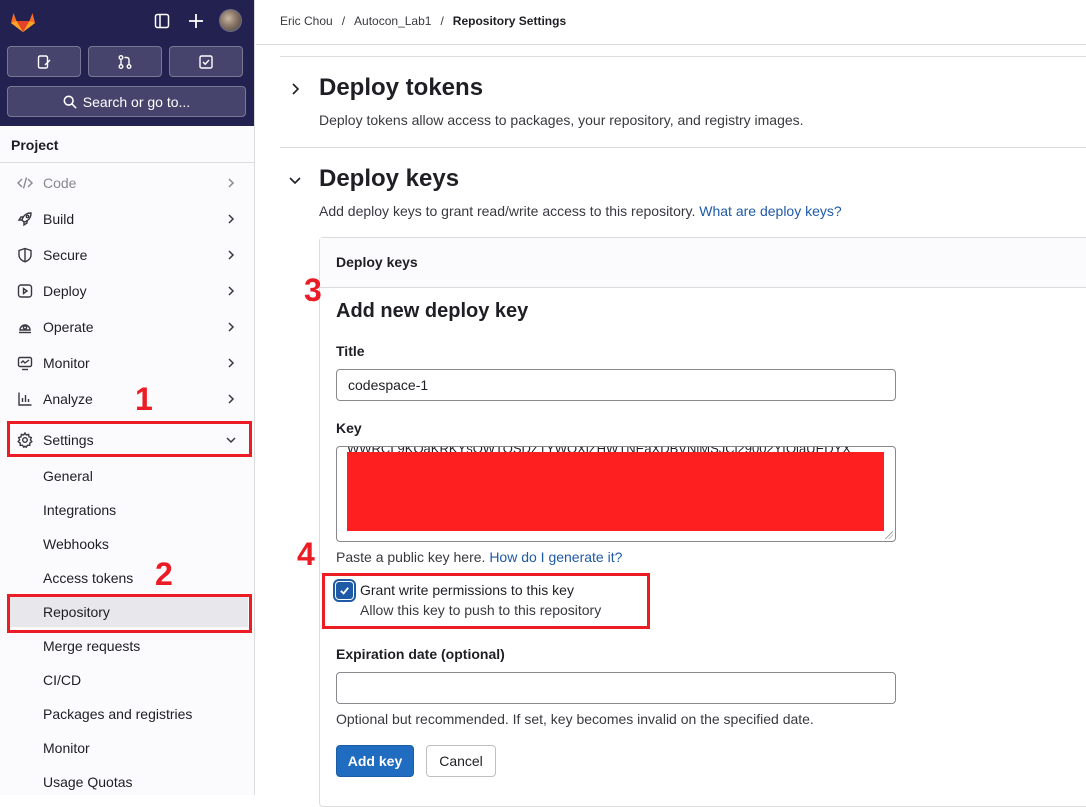 This screenshot has height=807, width=1086. Describe the element at coordinates (770, 211) in the screenshot. I see `what-are-deploy-keys-link: What are deploy keys?` at that location.